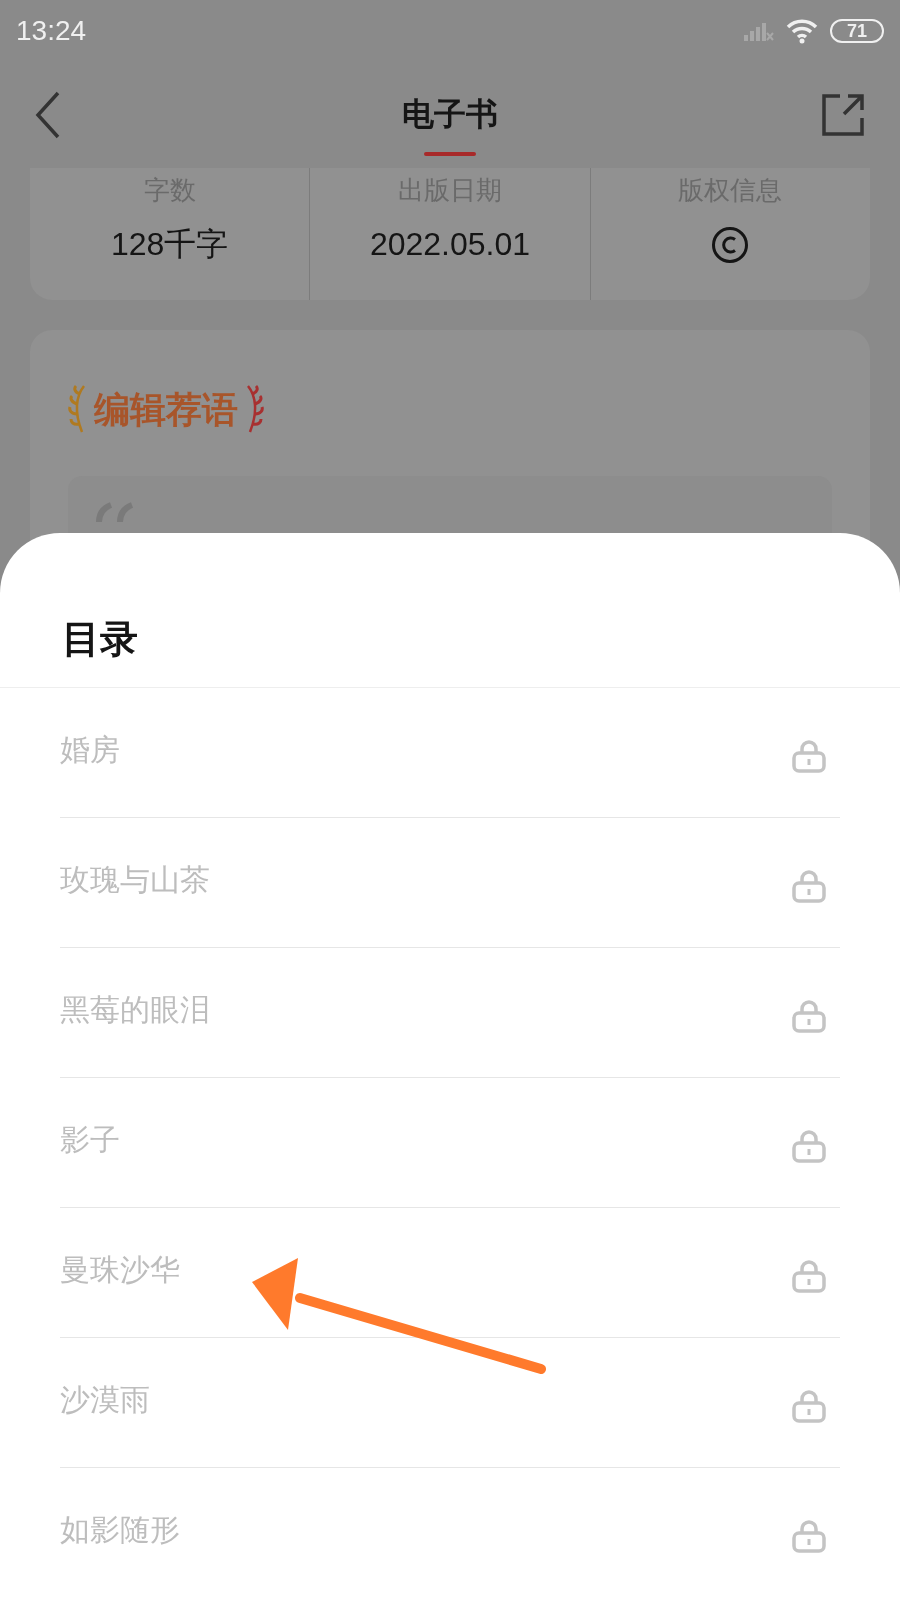 Image resolution: width=900 pixels, height=1600 pixels. Describe the element at coordinates (450, 114) in the screenshot. I see `page-title: 电子书` at that location.